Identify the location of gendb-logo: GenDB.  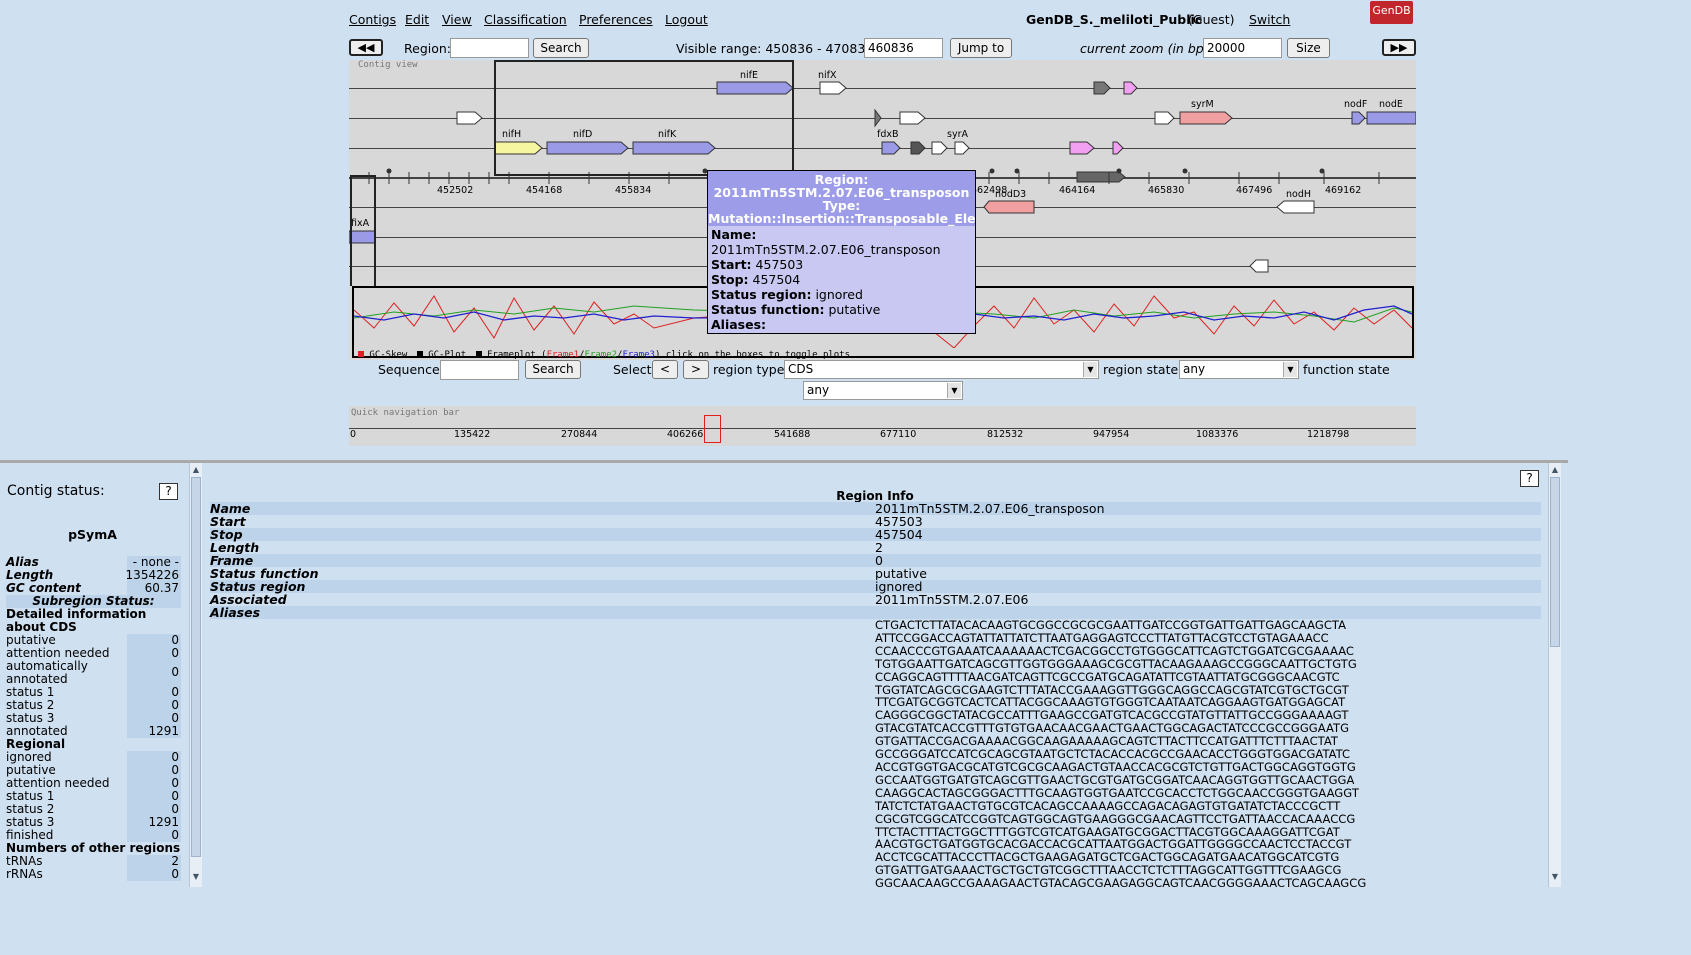
(1391, 12).